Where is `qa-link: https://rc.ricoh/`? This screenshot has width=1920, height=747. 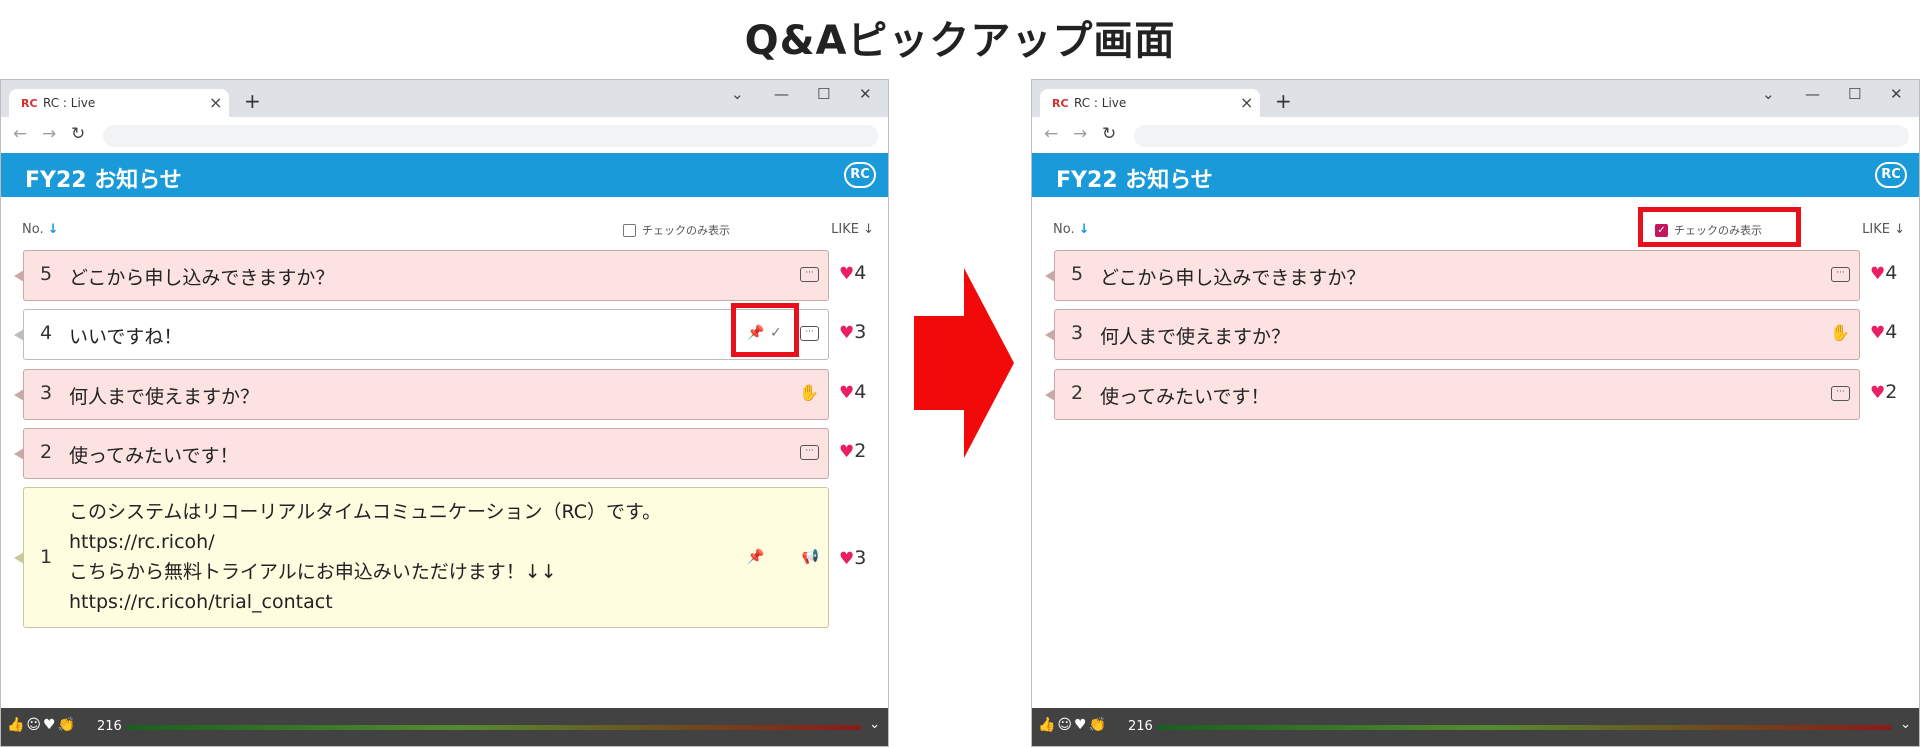 qa-link: https://rc.ricoh/ is located at coordinates (142, 542).